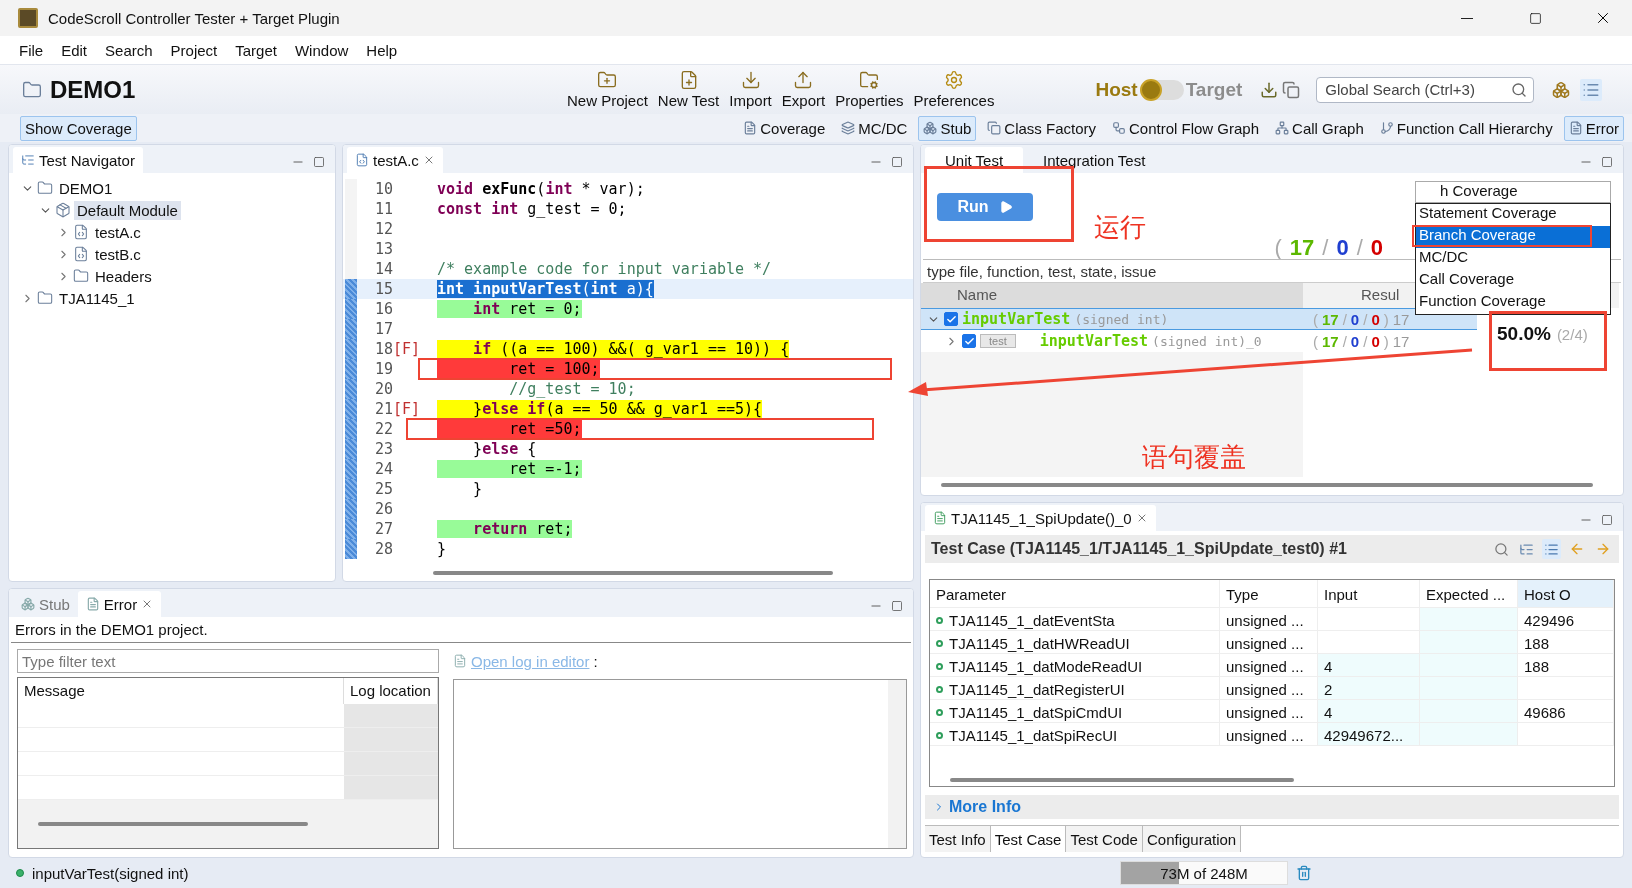 This screenshot has height=888, width=1632. Describe the element at coordinates (228, 661) in the screenshot. I see `filter-field: Type filter text` at that location.